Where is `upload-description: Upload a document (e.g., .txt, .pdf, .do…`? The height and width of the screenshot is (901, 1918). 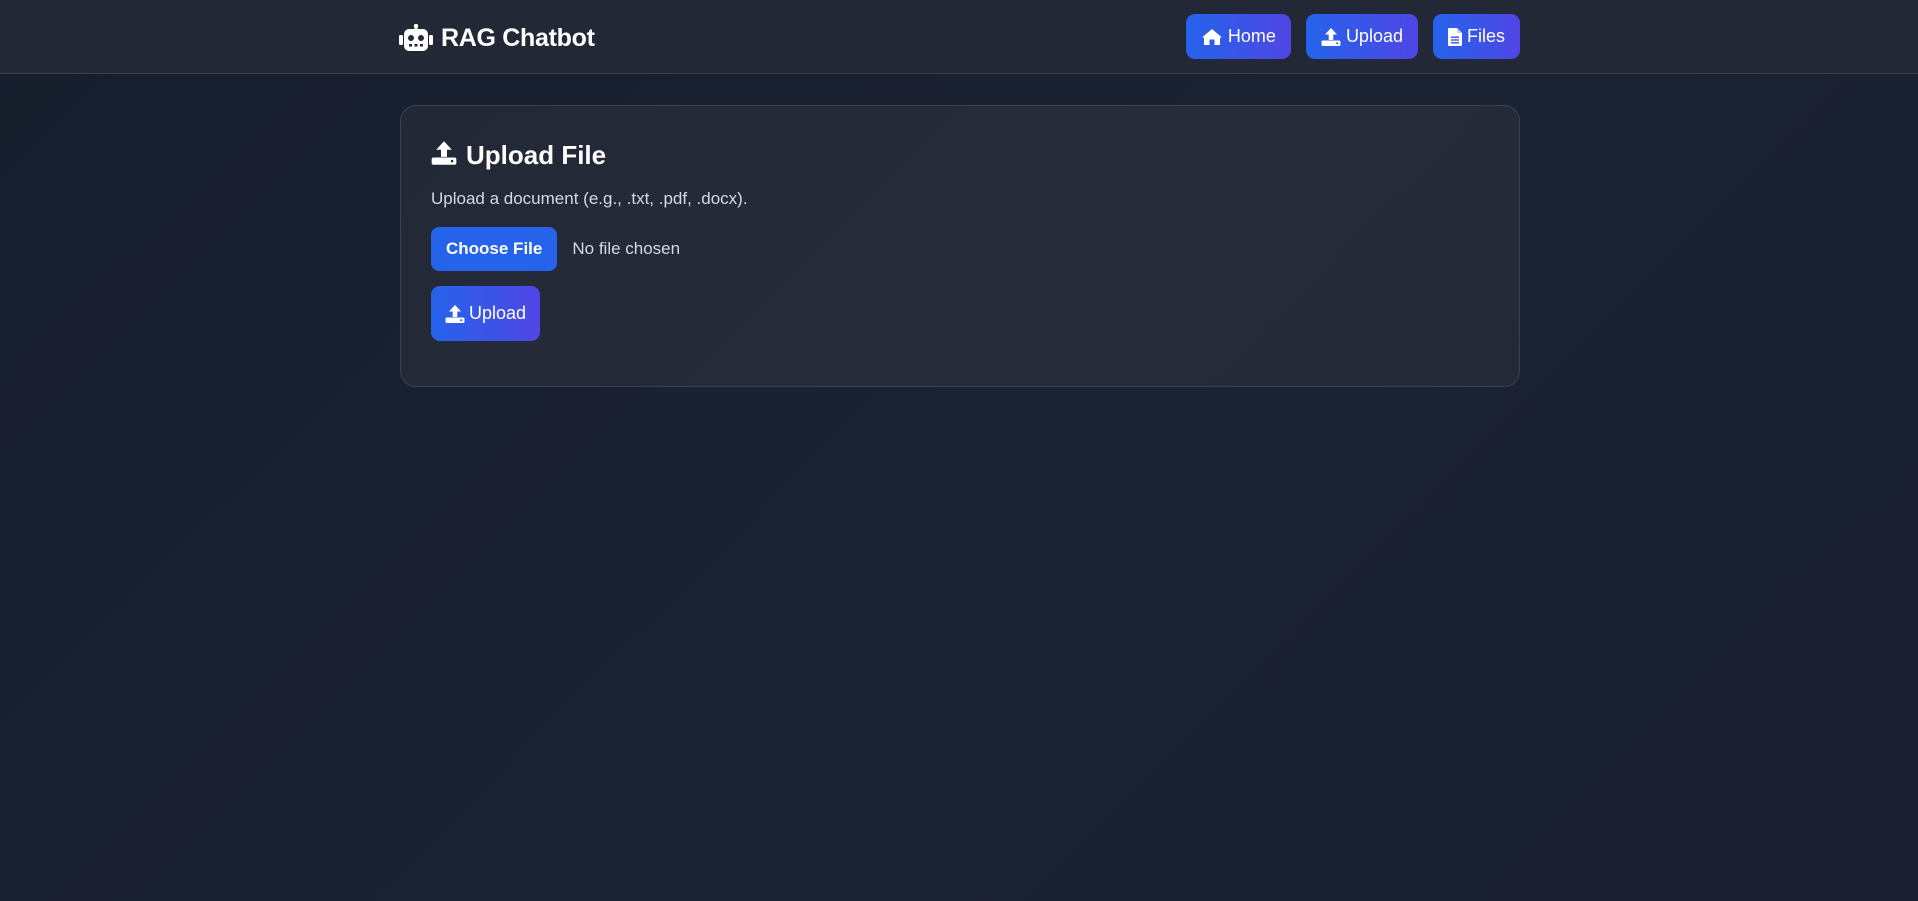
upload-description: Upload a document (e.g., .txt, .pdf, .do… is located at coordinates (589, 198).